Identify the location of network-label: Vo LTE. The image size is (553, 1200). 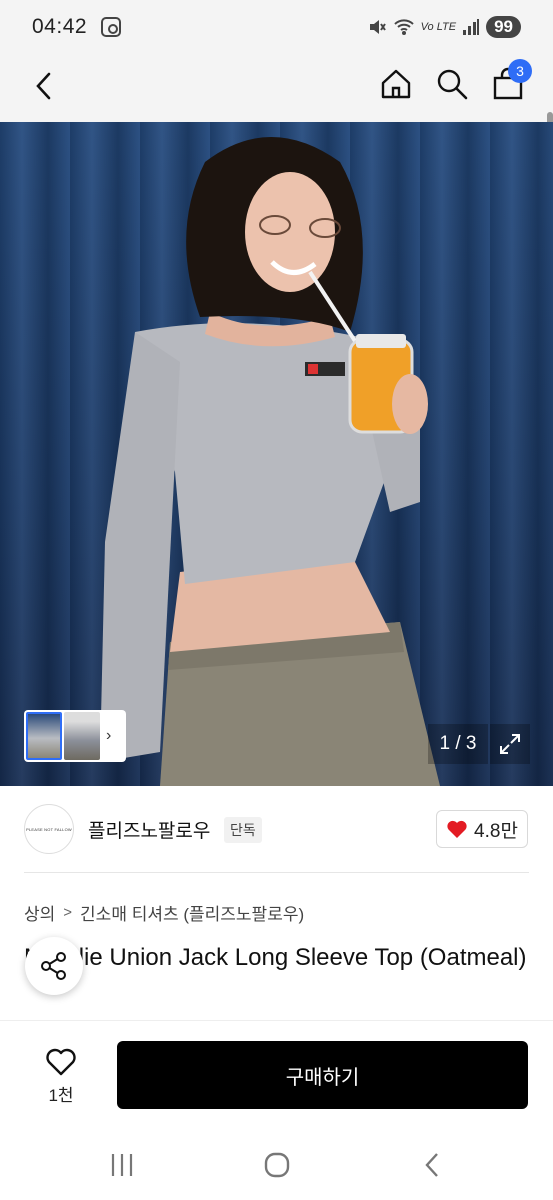
(438, 27).